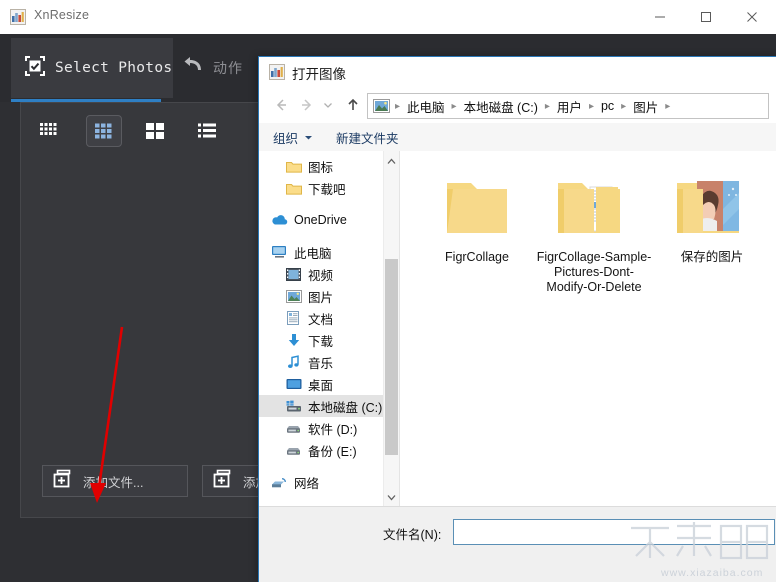  I want to click on back-button, so click(281, 105).